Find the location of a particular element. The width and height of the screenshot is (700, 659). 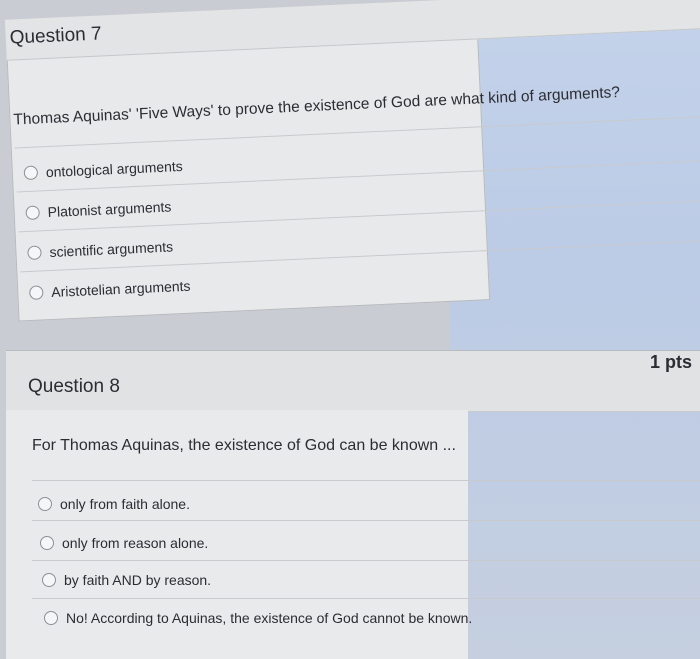

q8-option-1: only from faith alone. is located at coordinates (114, 504).